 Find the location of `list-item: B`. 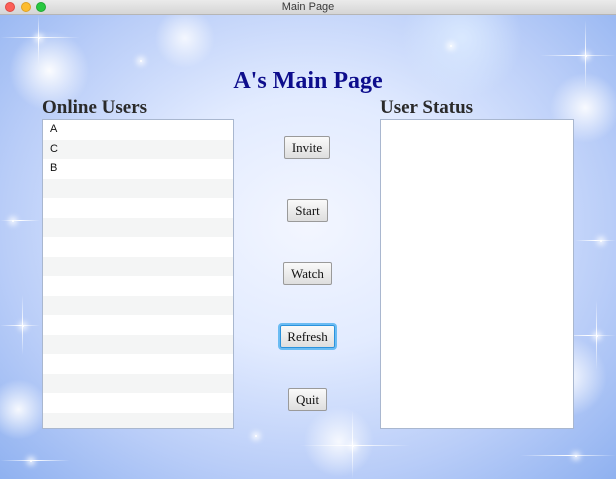

list-item: B is located at coordinates (138, 169).